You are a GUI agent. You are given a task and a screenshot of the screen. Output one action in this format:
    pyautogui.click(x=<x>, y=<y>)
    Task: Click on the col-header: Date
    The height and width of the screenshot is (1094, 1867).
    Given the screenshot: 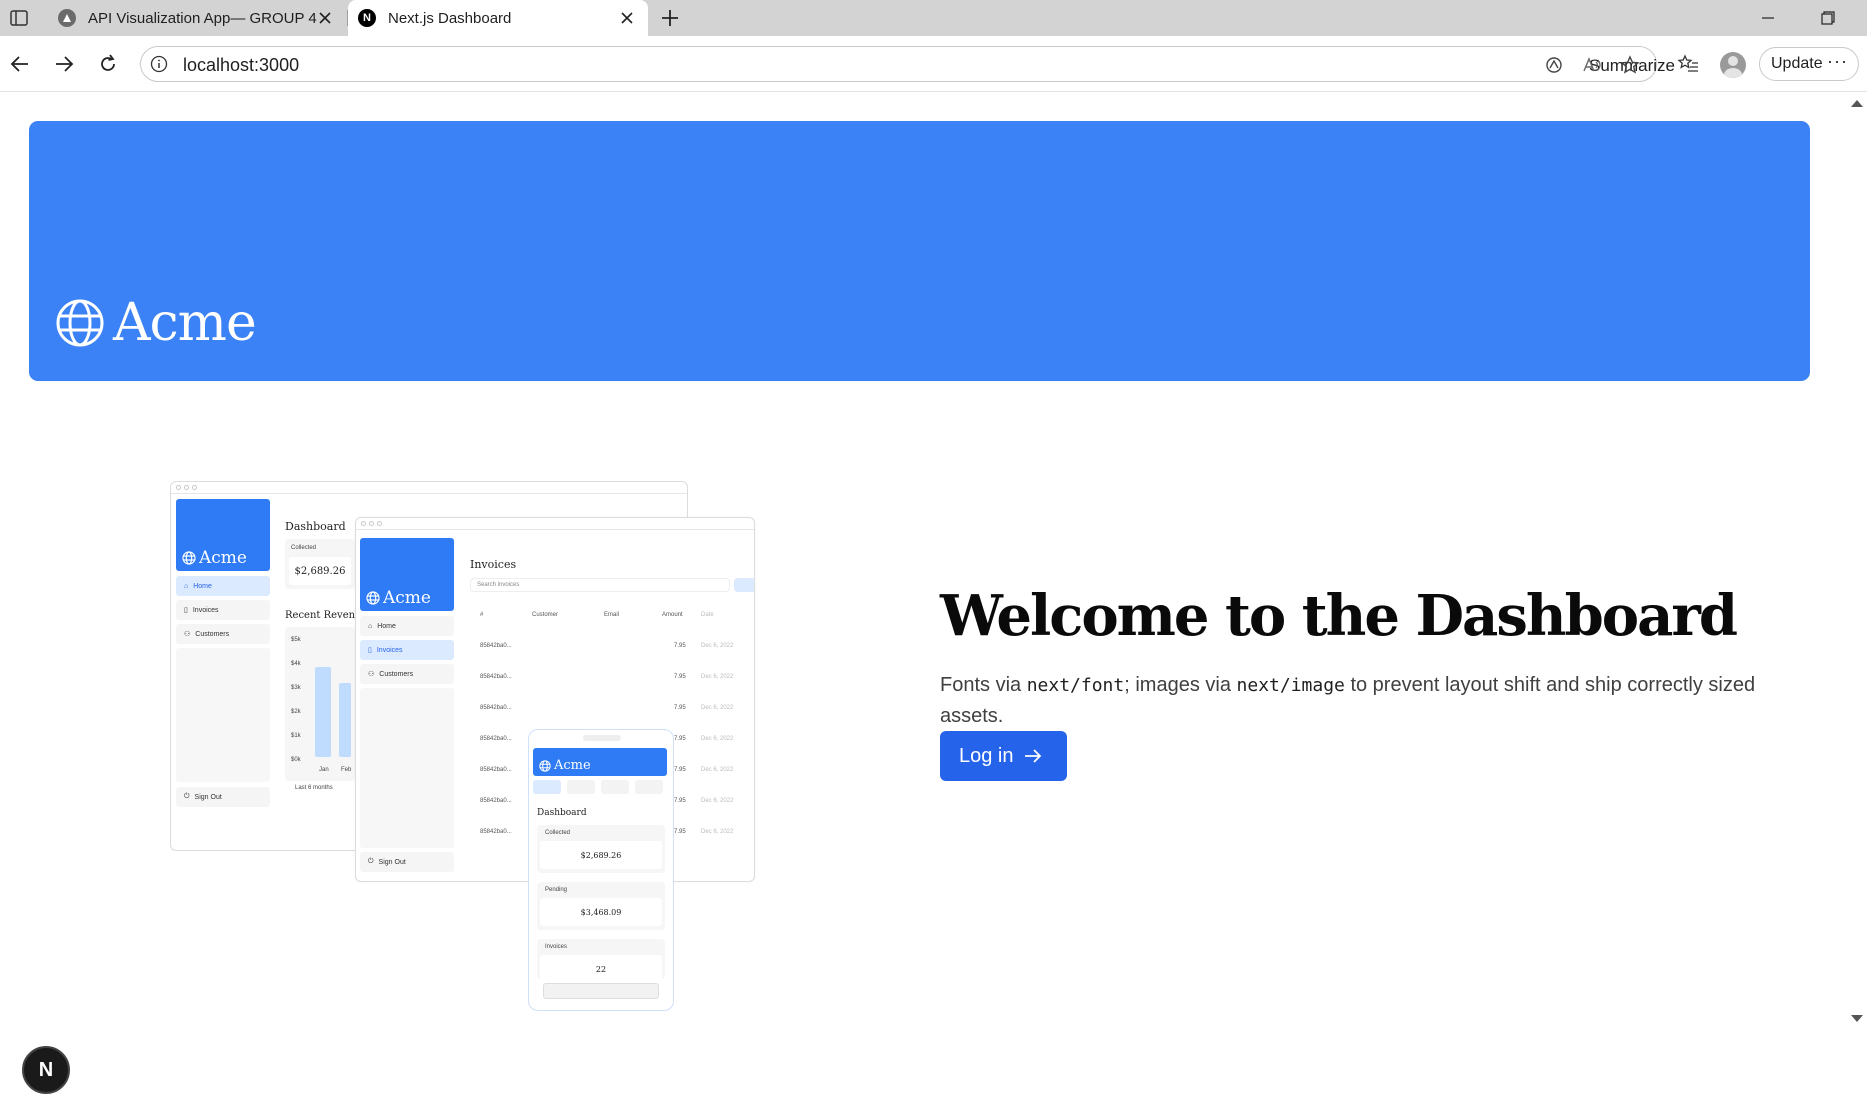 What is the action you would take?
    pyautogui.click(x=707, y=615)
    